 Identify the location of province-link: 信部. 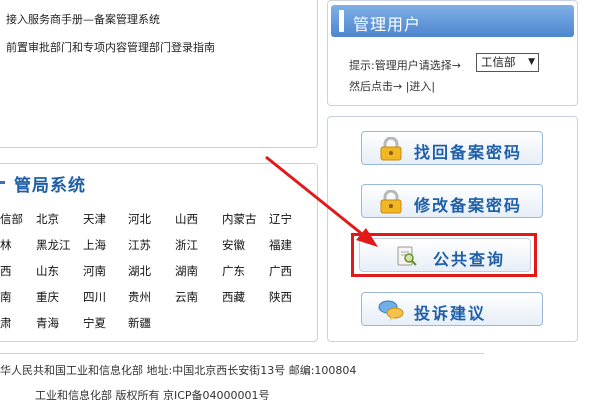
(11, 219).